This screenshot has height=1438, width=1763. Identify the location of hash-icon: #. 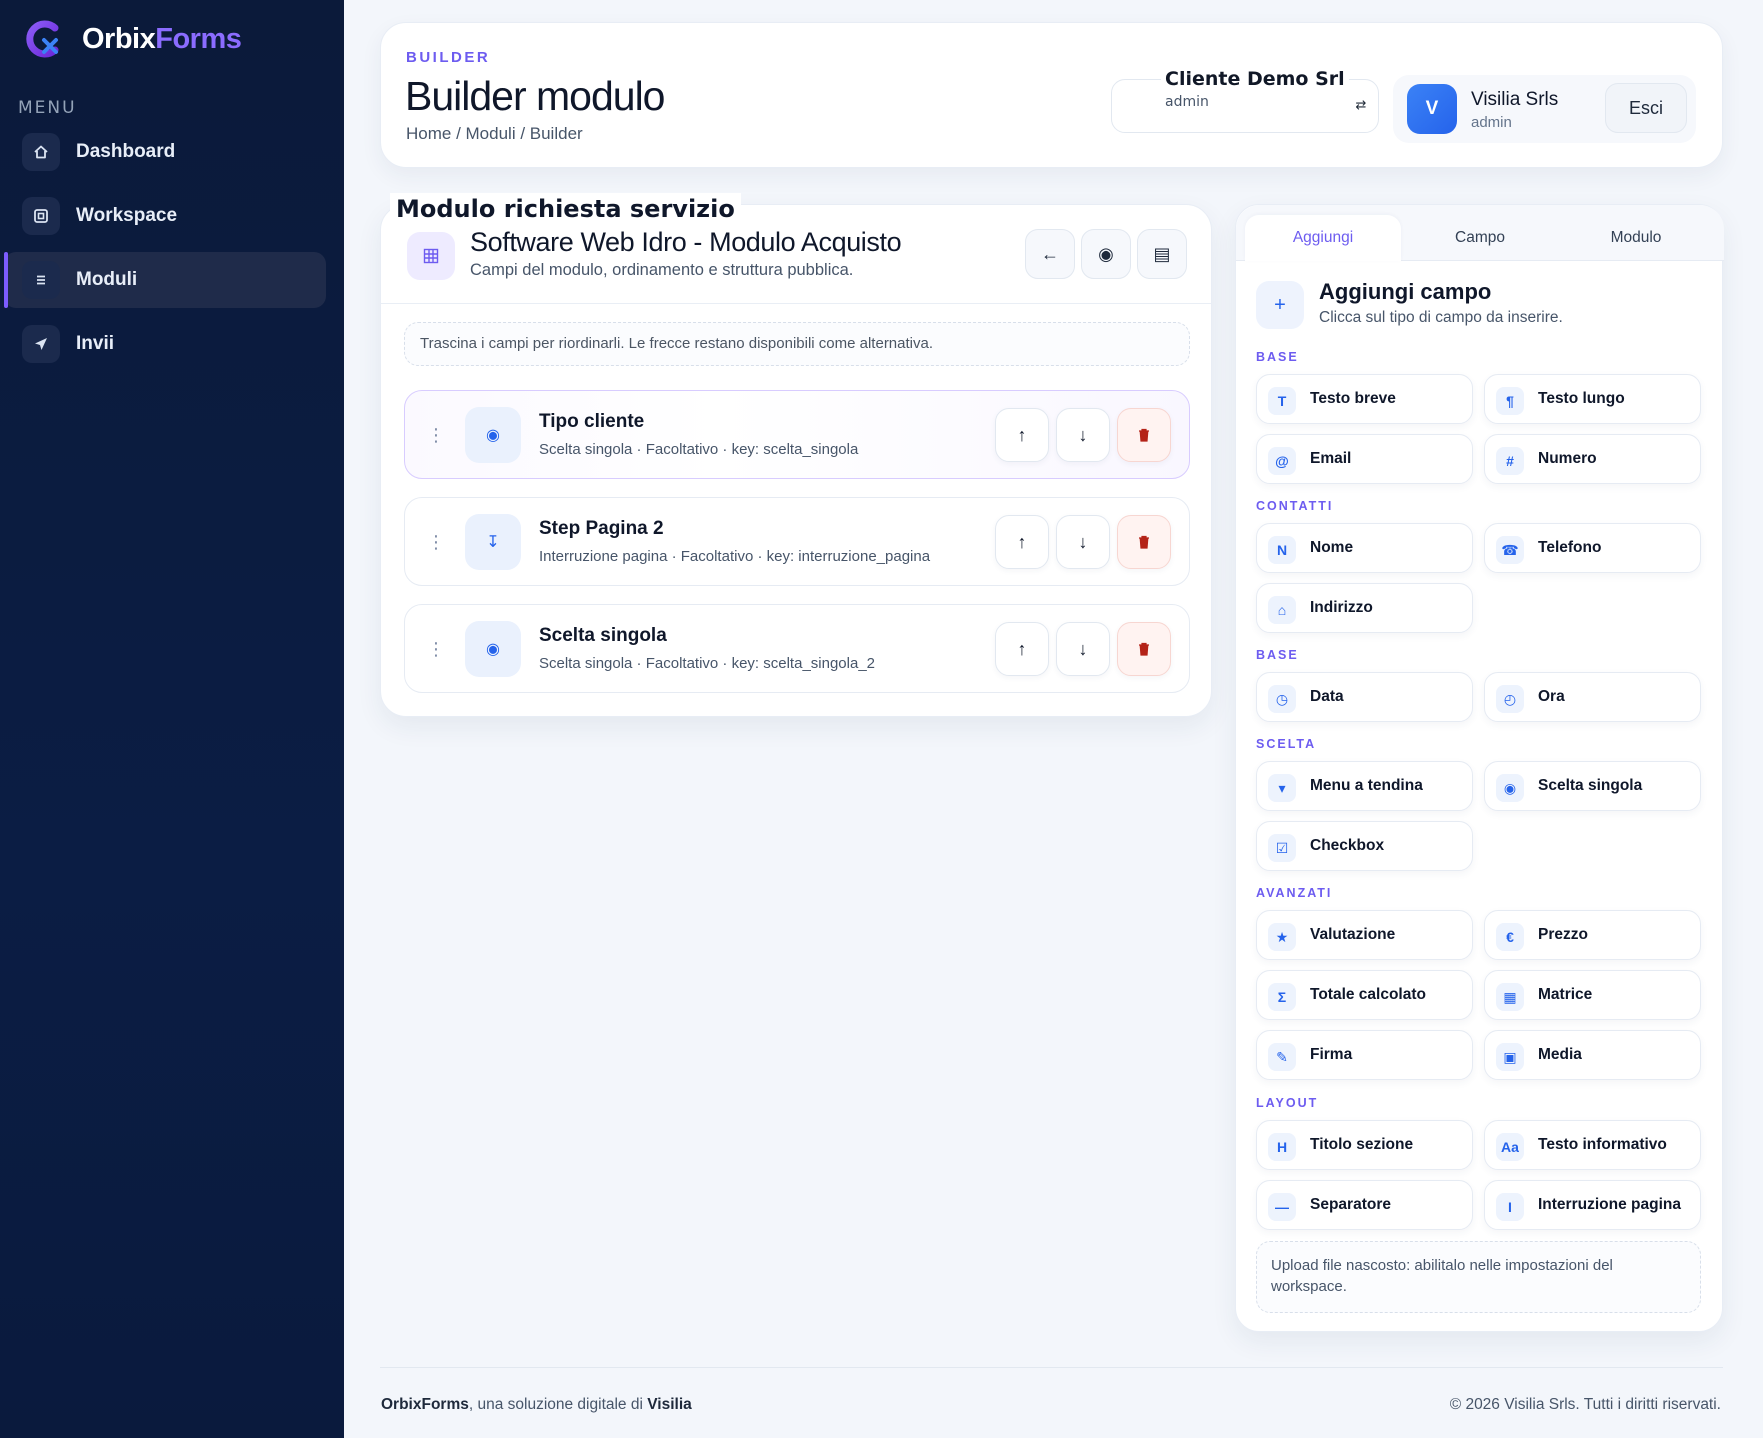
(1510, 461).